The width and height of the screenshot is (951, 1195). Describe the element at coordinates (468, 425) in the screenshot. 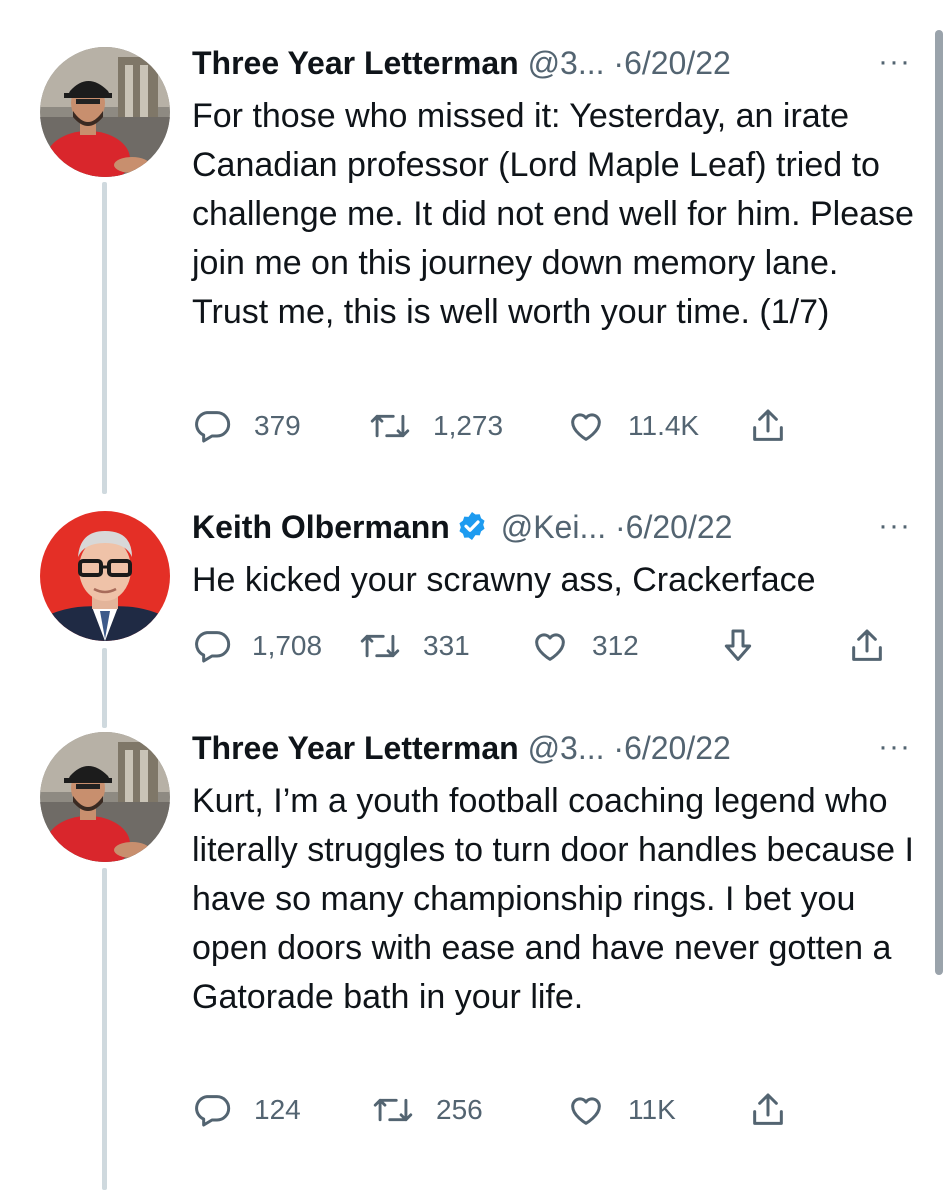

I see `retweet-count: 1,273` at that location.